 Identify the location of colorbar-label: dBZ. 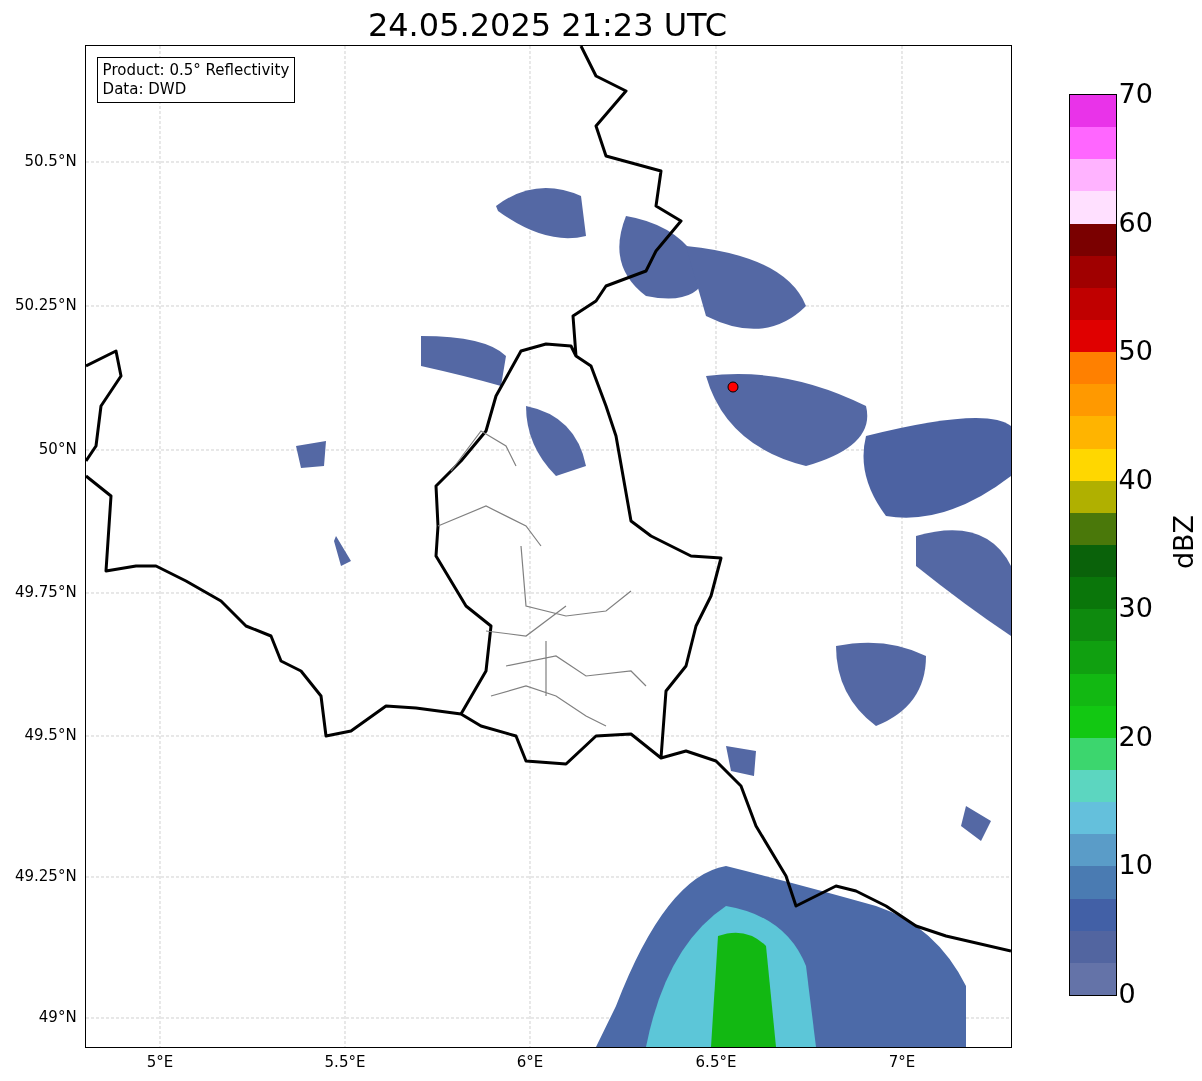
(1183, 542).